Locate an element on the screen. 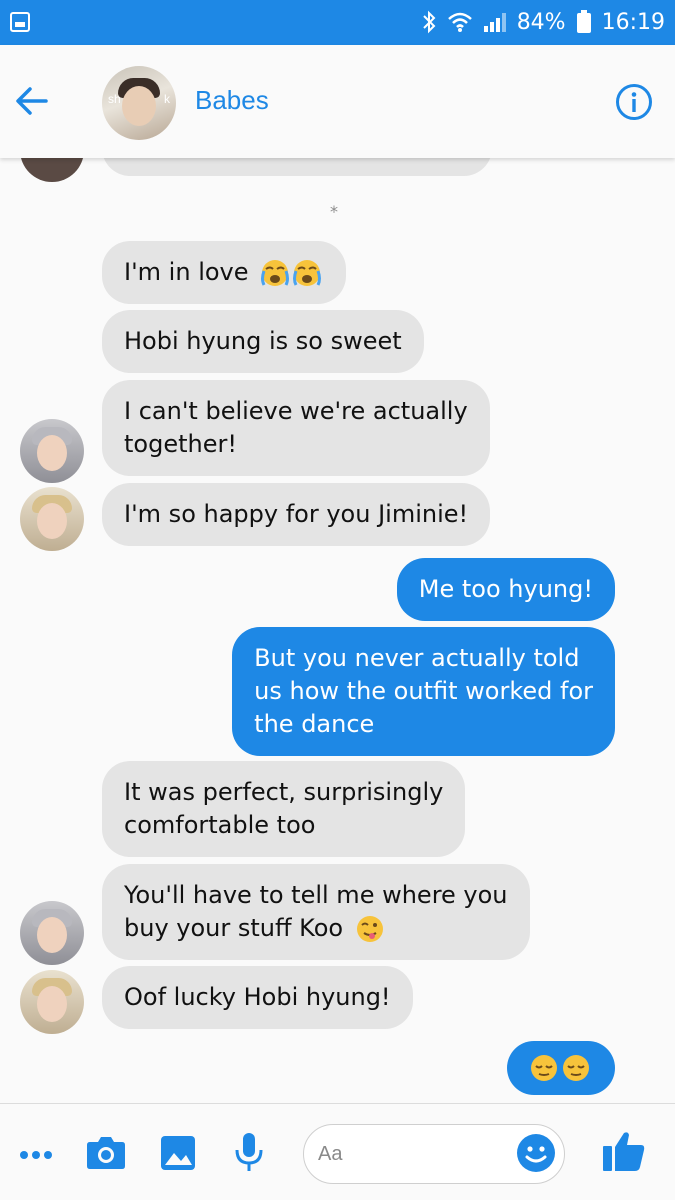 This screenshot has height=1200, width=675. message-bubble-outgoing is located at coordinates (561, 1068).